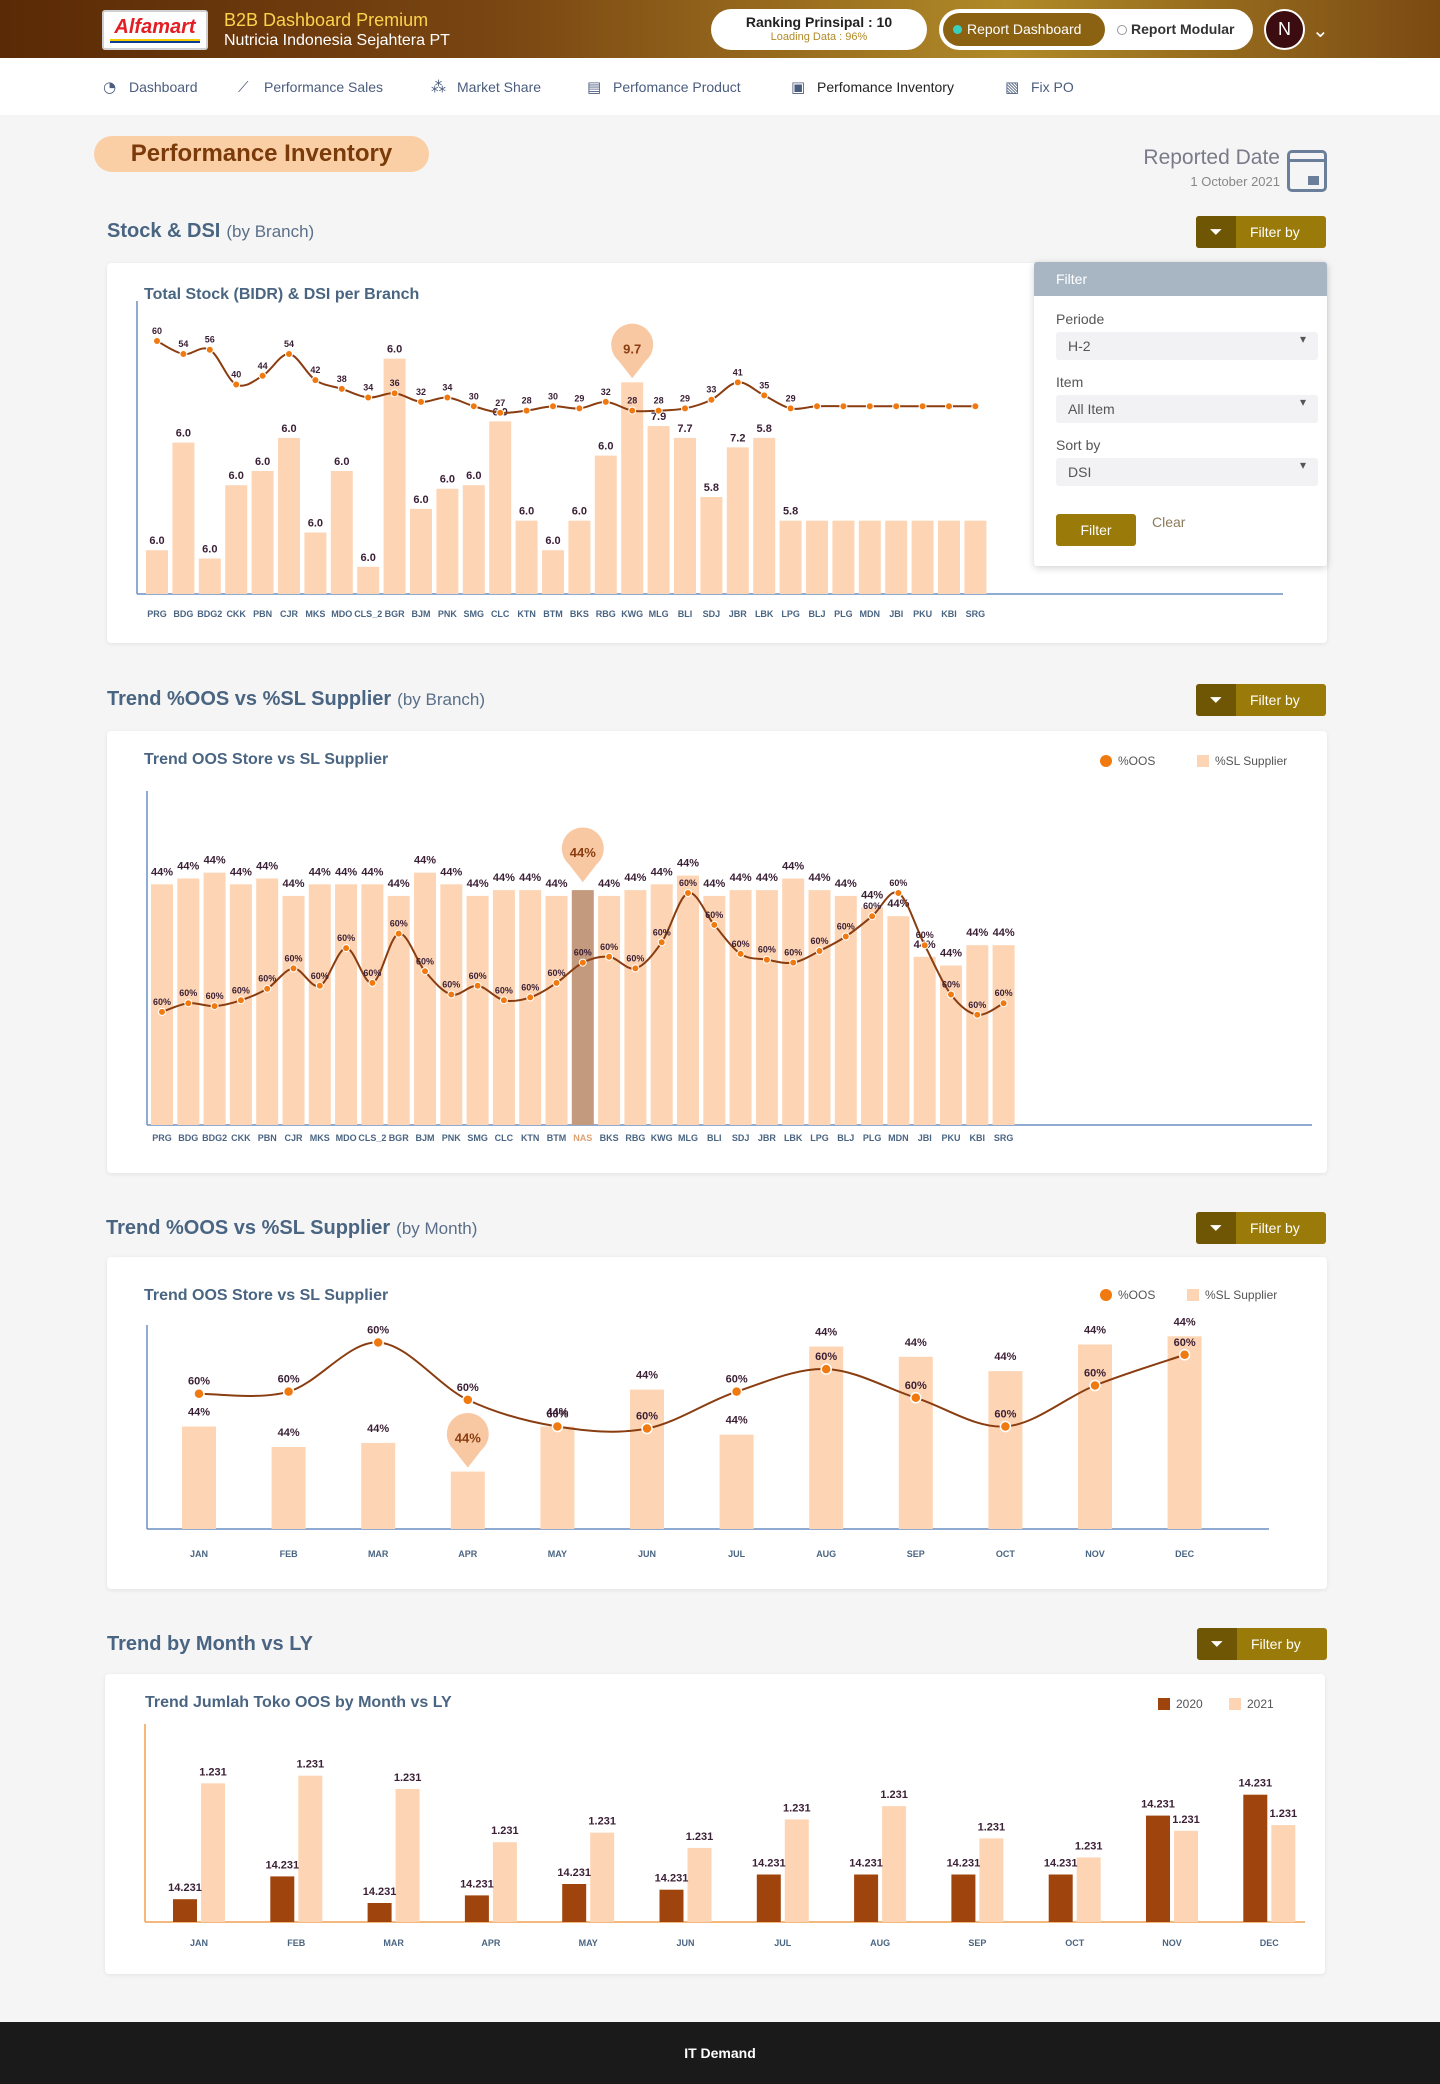  Describe the element at coordinates (790, 557) in the screenshot. I see `stock-bar` at that location.